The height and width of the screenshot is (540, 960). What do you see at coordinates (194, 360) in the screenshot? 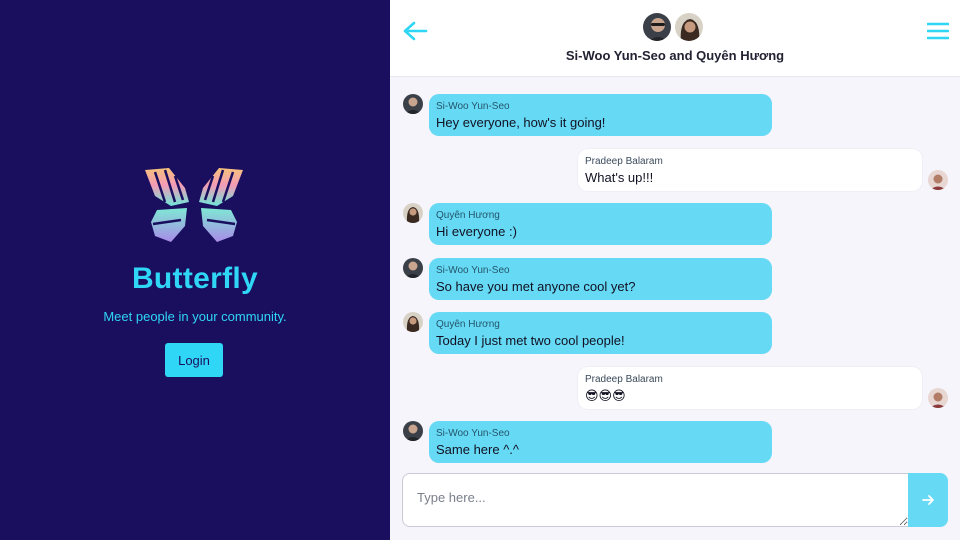
I see `login-button: Login` at bounding box center [194, 360].